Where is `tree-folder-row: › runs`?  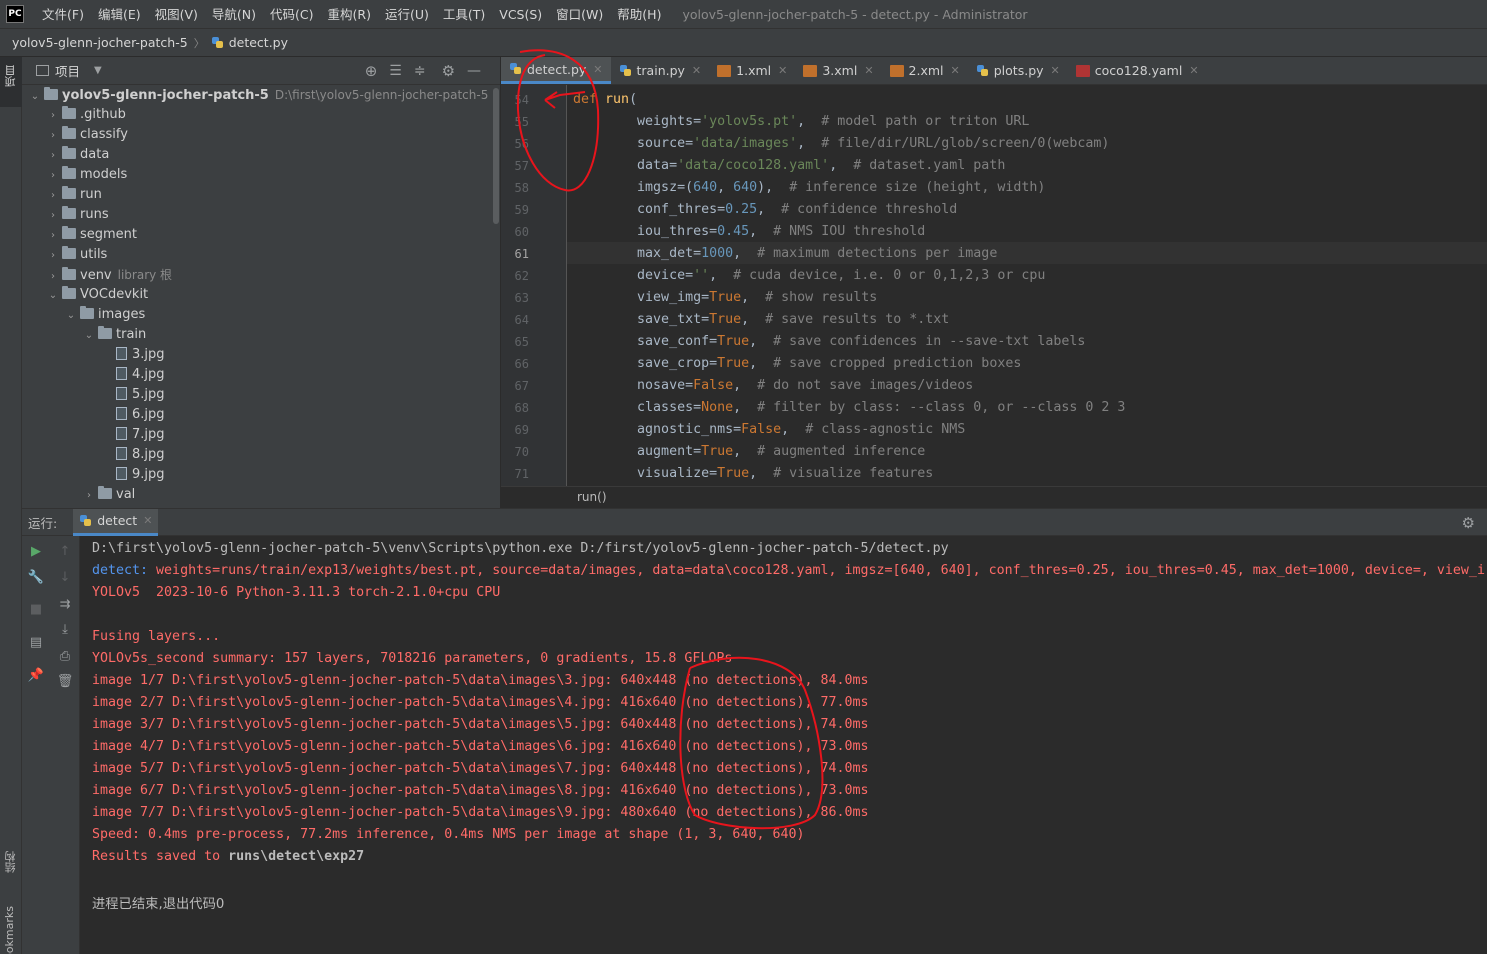 tree-folder-row: › runs is located at coordinates (77, 215).